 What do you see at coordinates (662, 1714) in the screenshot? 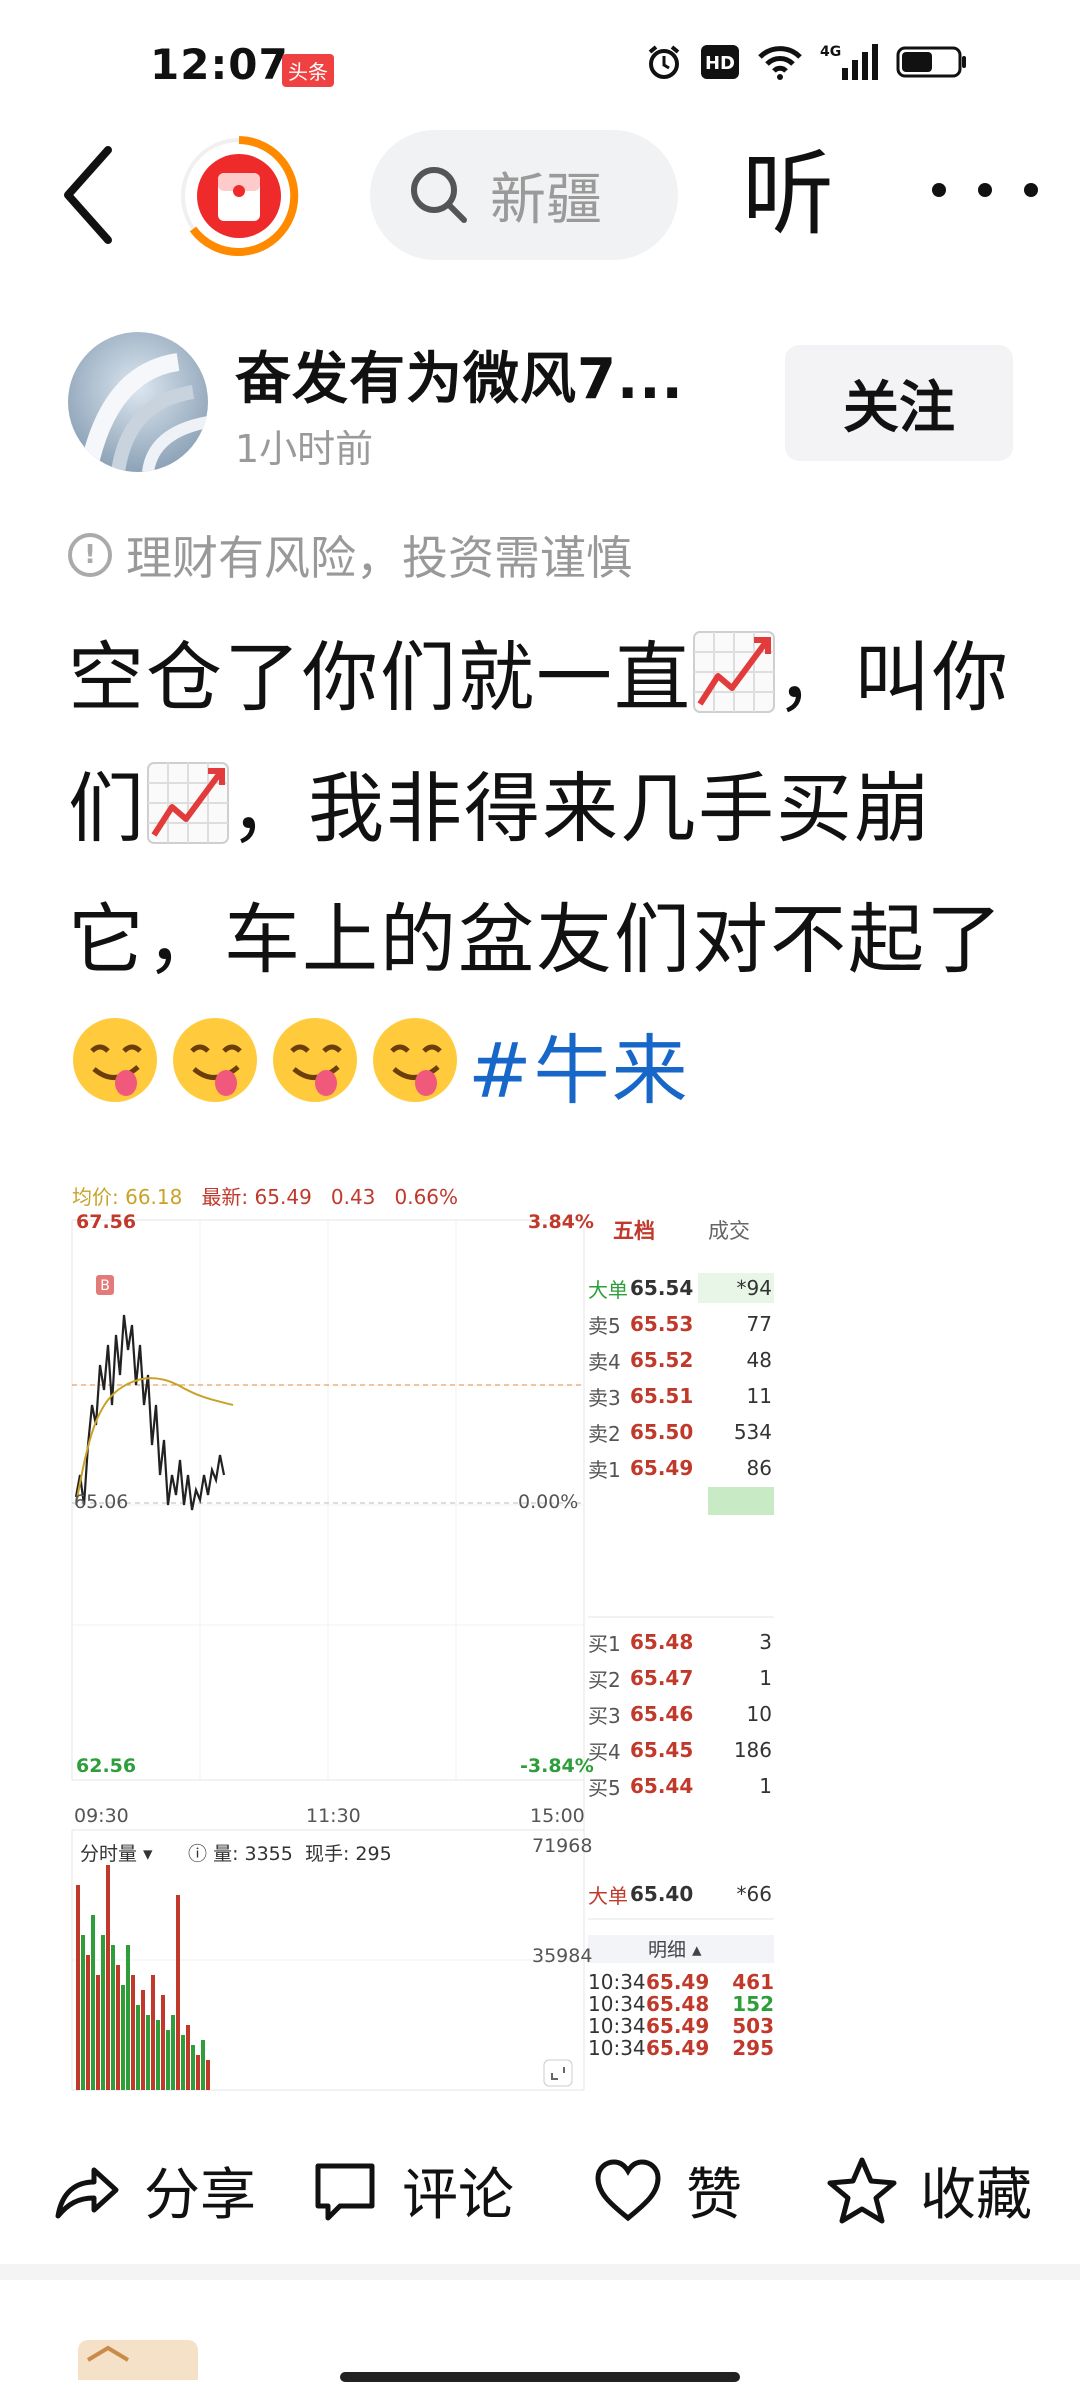
I see `ob-price: 65.46` at bounding box center [662, 1714].